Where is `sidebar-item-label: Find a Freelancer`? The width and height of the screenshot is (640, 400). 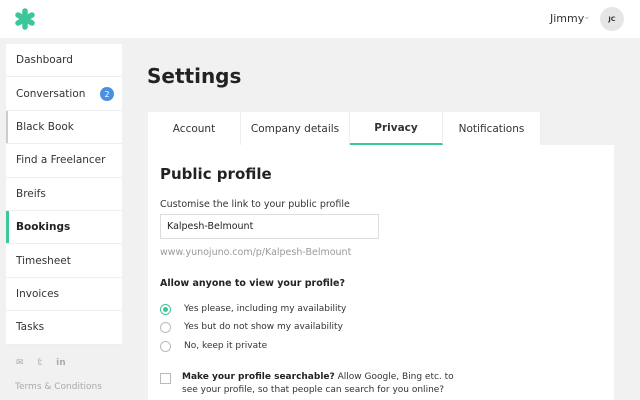 sidebar-item-label: Find a Freelancer is located at coordinates (61, 160).